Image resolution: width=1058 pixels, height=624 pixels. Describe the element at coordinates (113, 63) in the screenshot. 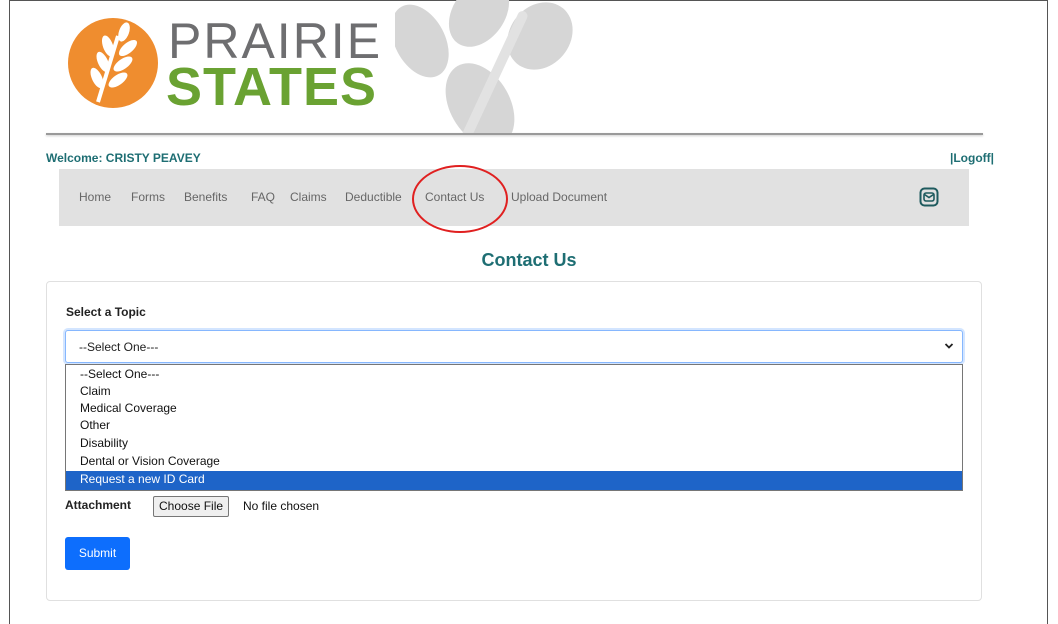

I see `wheat-logo-icon` at that location.